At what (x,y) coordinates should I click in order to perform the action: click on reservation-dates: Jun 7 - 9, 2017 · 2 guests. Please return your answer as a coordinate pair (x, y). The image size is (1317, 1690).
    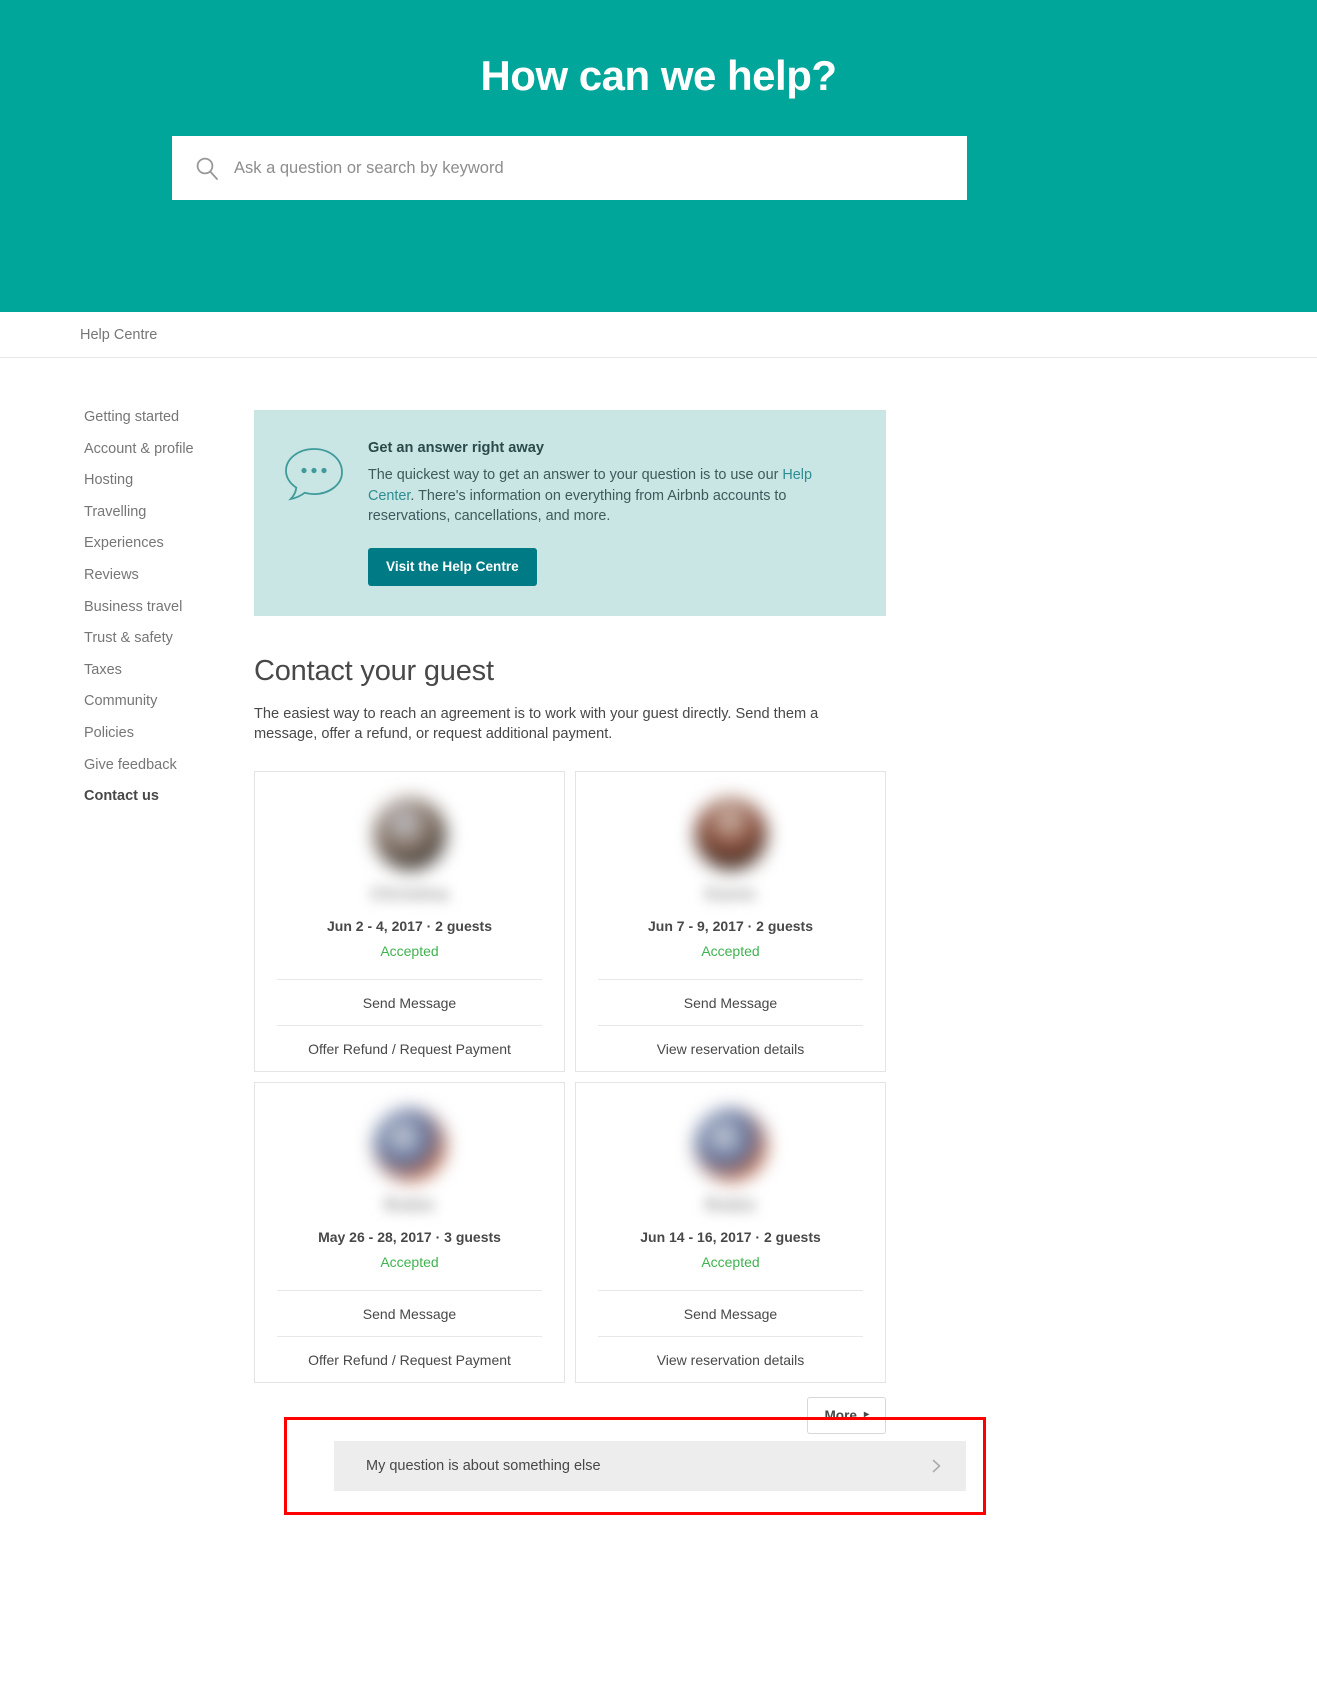
    Looking at the image, I should click on (730, 925).